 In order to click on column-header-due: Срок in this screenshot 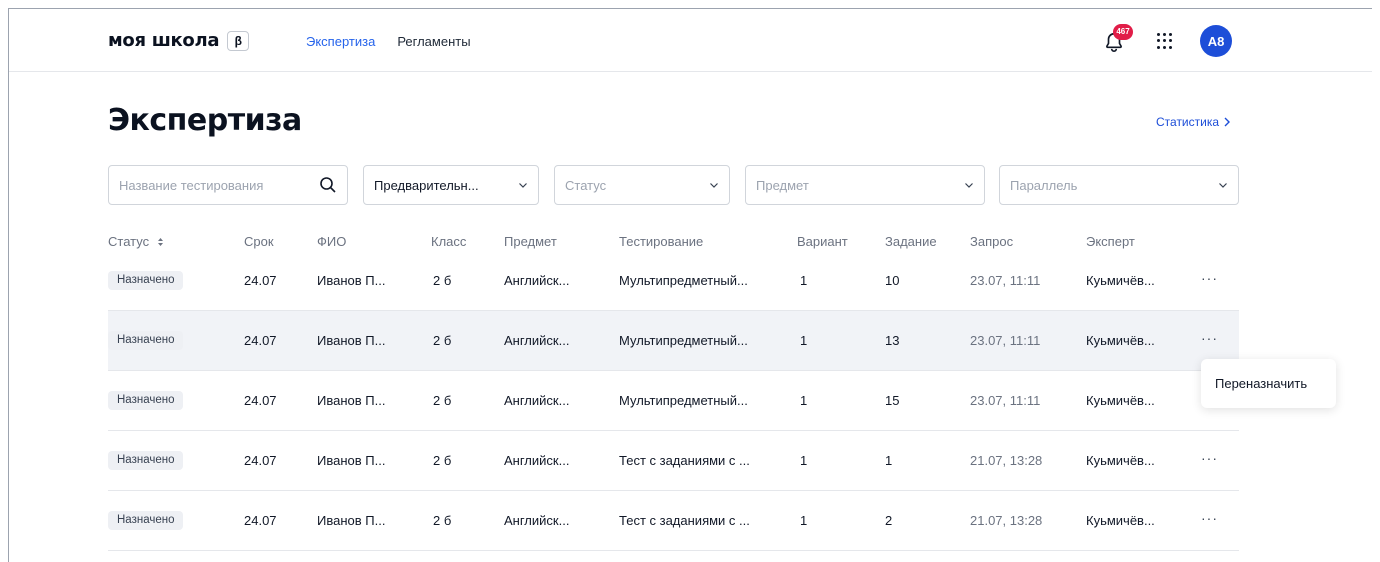, I will do `click(259, 241)`.